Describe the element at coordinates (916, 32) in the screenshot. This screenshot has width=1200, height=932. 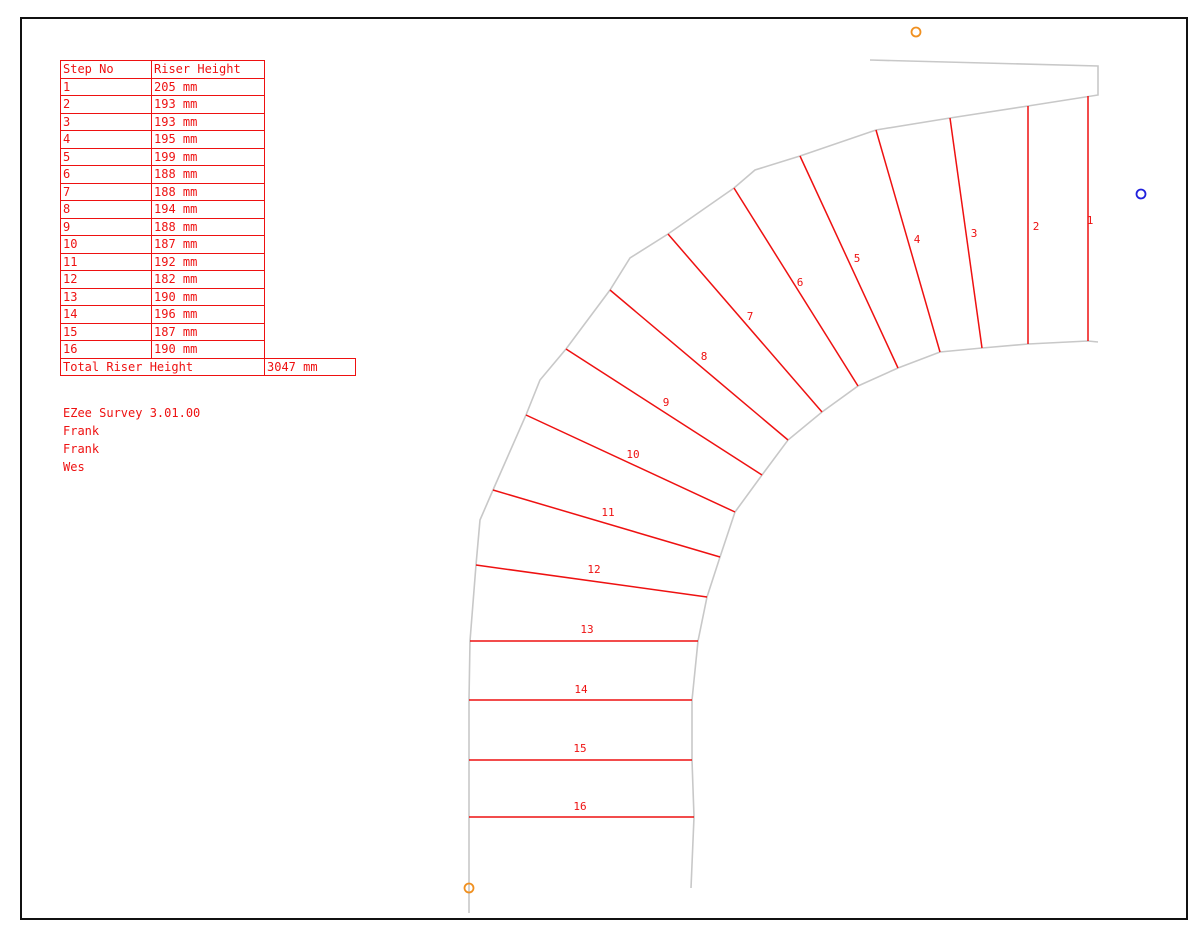
I see `end-point-marker` at that location.